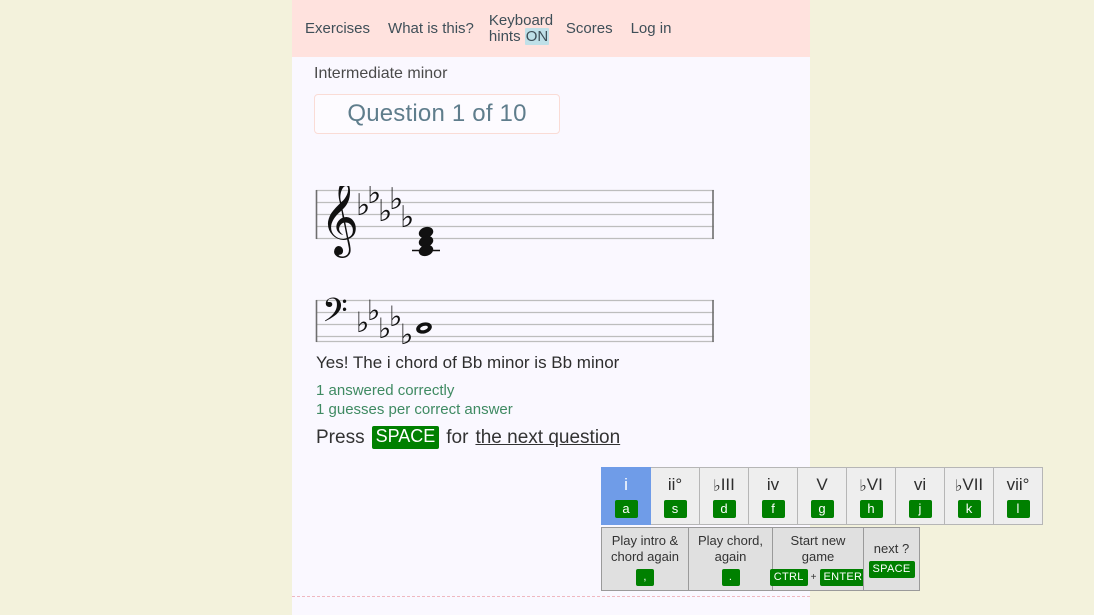 This screenshot has height=615, width=1094. What do you see at coordinates (1018, 509) in the screenshot?
I see `chord-key-hint: l` at bounding box center [1018, 509].